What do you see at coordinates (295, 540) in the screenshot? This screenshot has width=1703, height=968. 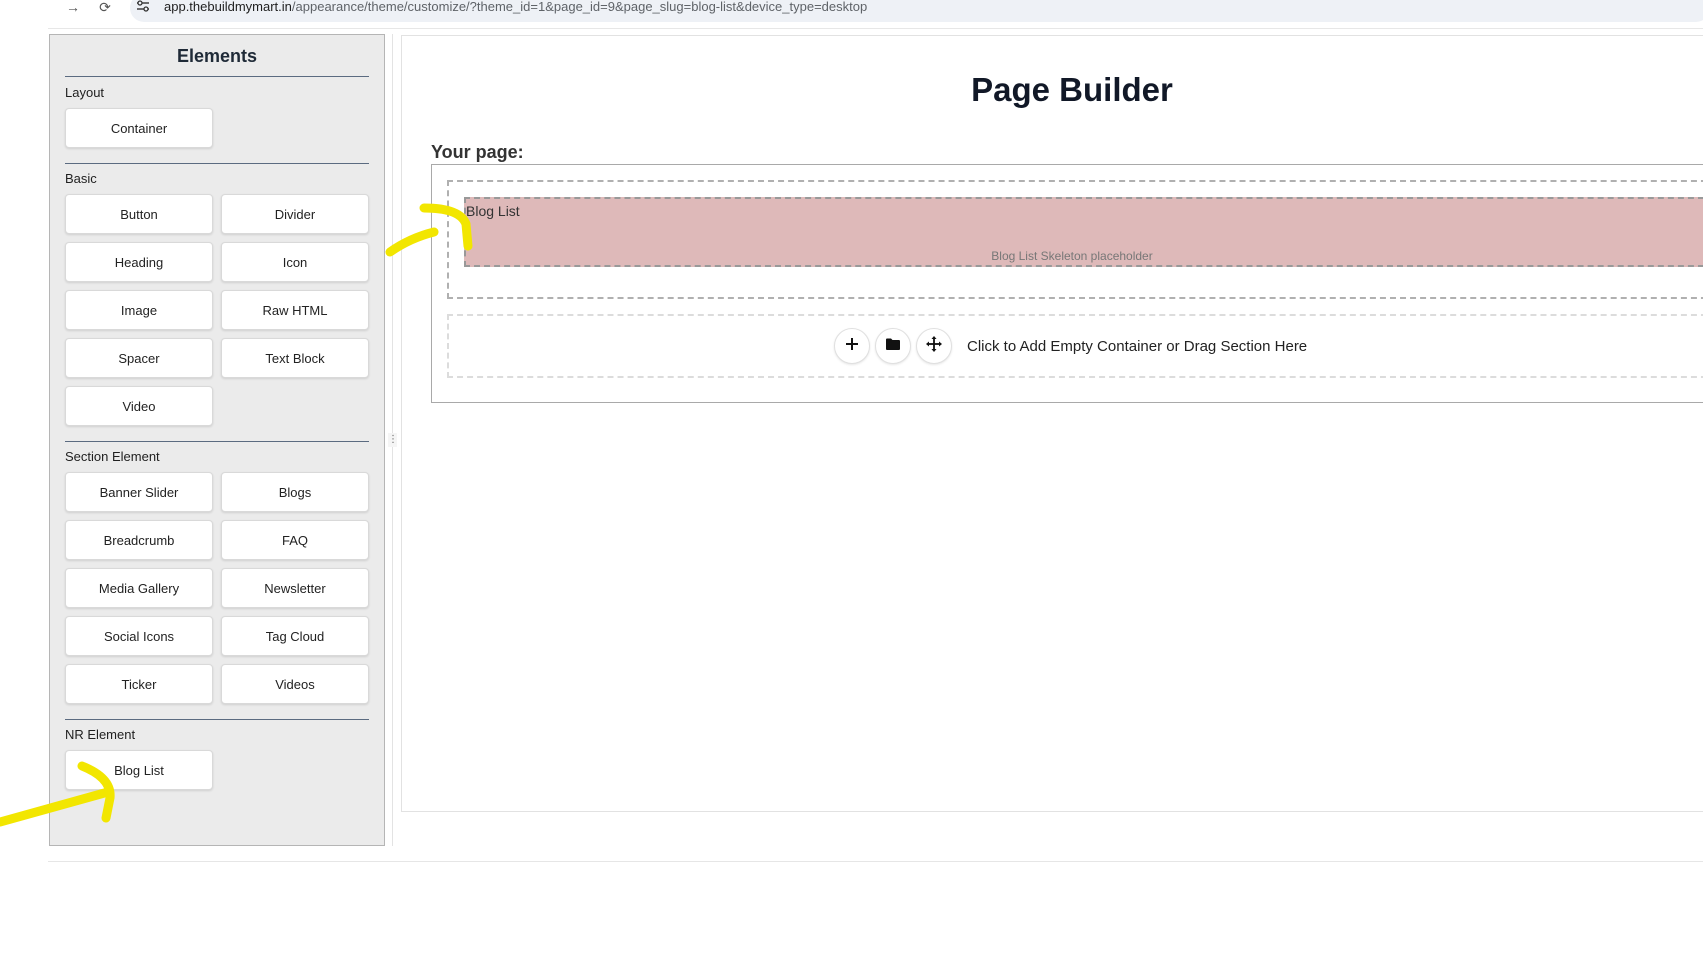 I see `element-faq-button: FAQ` at bounding box center [295, 540].